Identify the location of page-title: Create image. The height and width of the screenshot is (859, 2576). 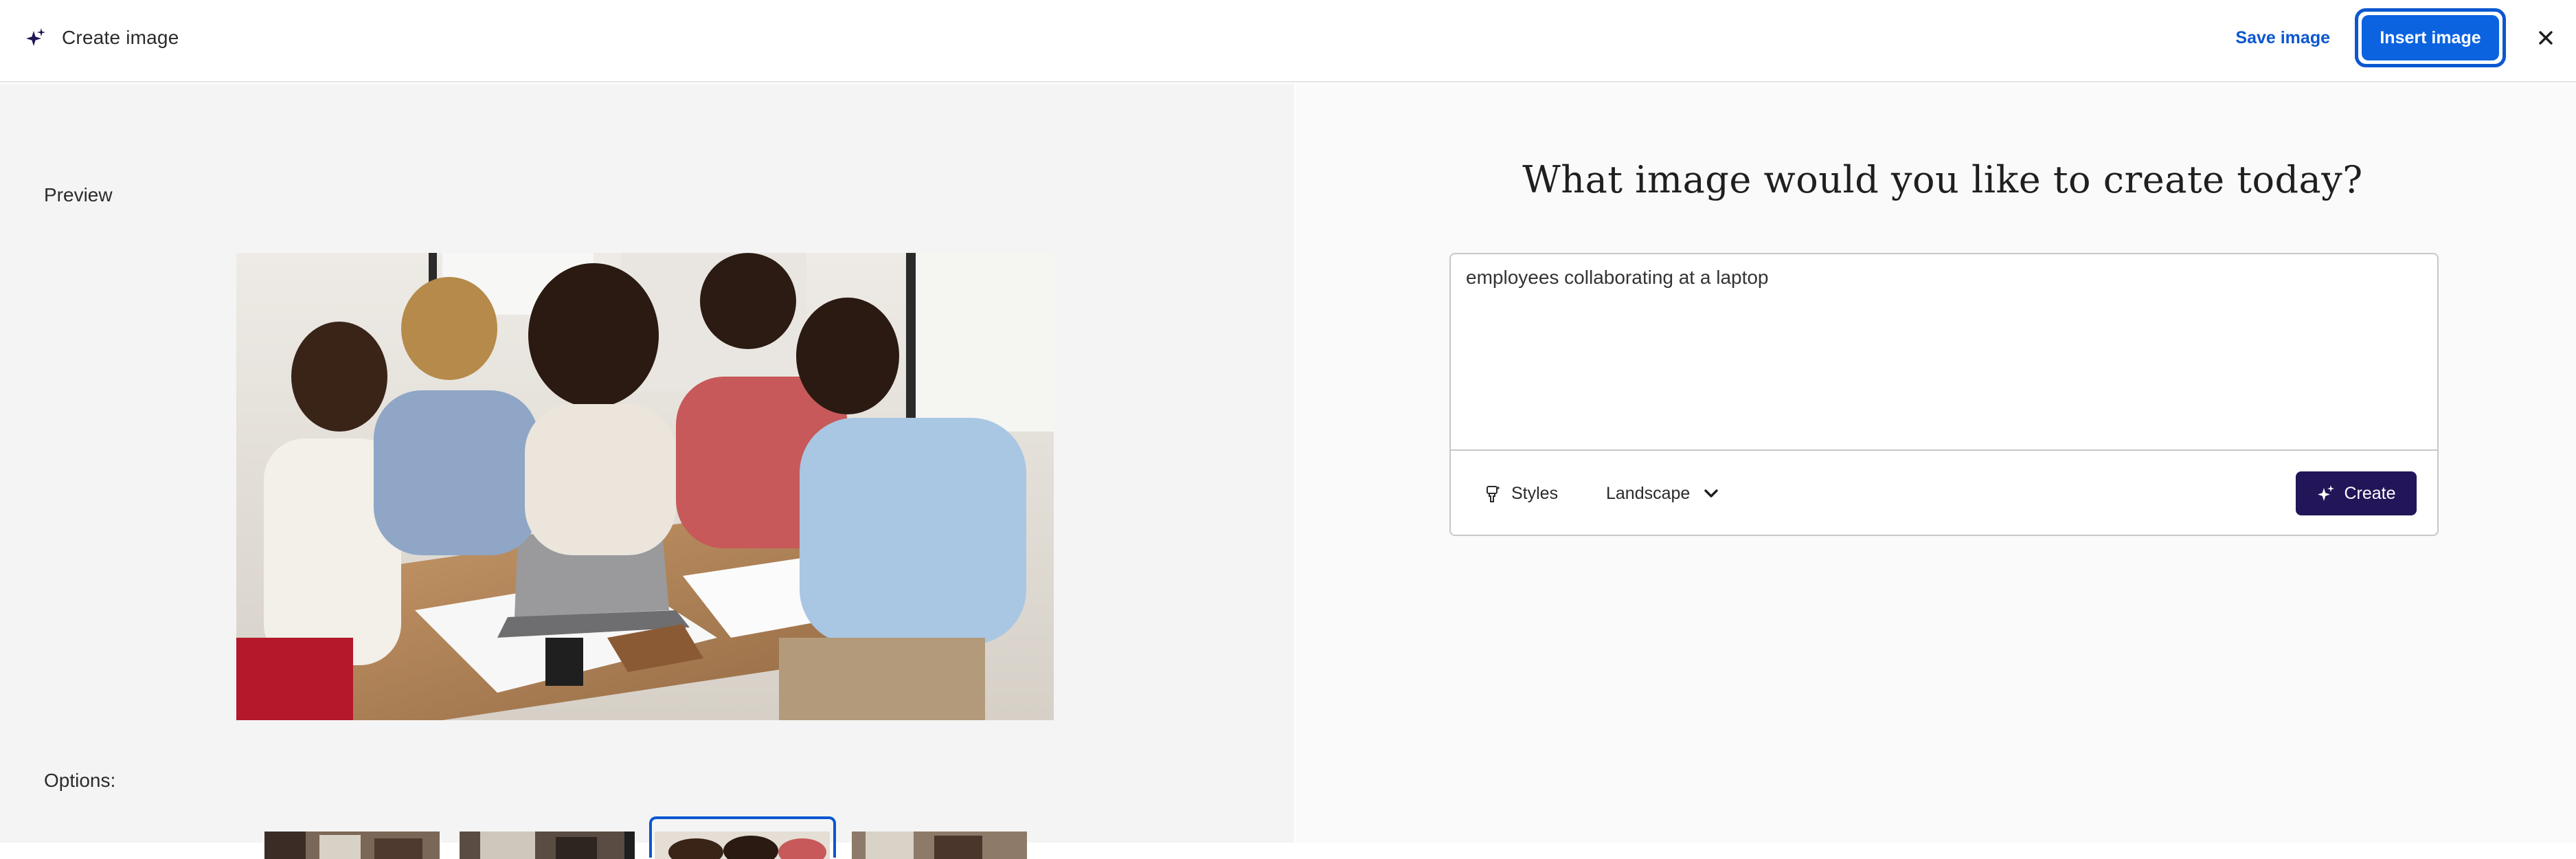
(120, 37).